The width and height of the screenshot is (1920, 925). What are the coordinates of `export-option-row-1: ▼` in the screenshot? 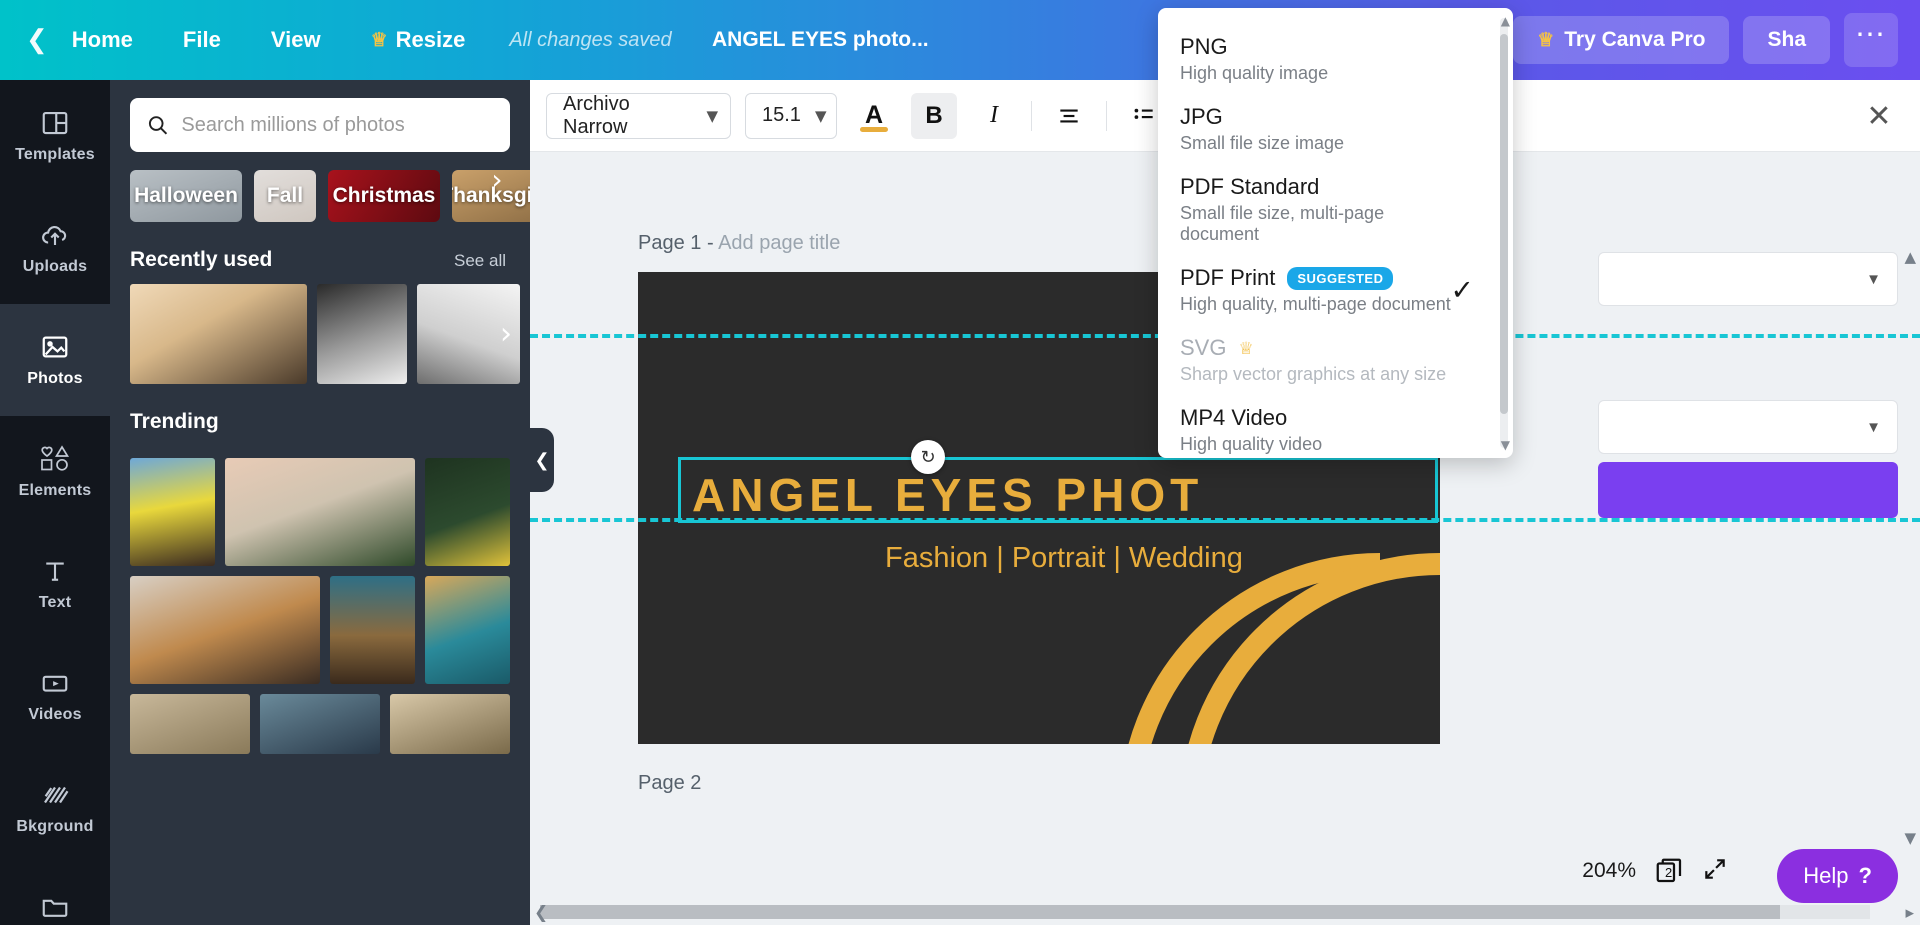 It's located at (1748, 279).